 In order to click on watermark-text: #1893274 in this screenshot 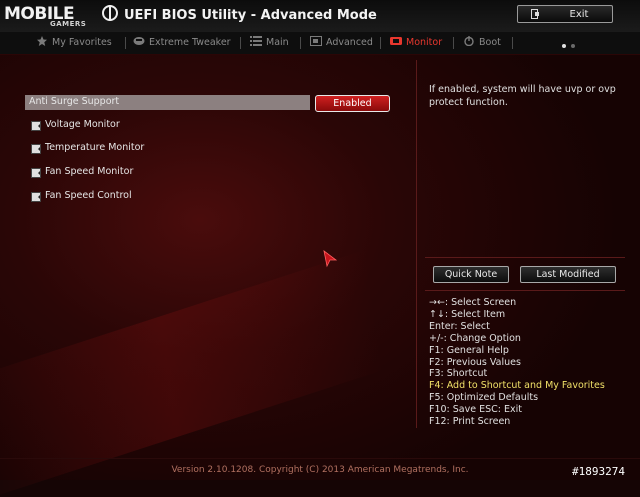, I will do `click(598, 471)`.